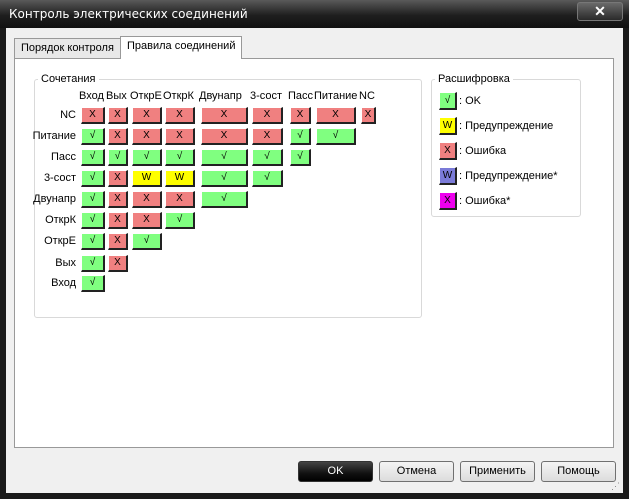  Describe the element at coordinates (220, 96) in the screenshot. I see `column-header: Двунапр` at that location.